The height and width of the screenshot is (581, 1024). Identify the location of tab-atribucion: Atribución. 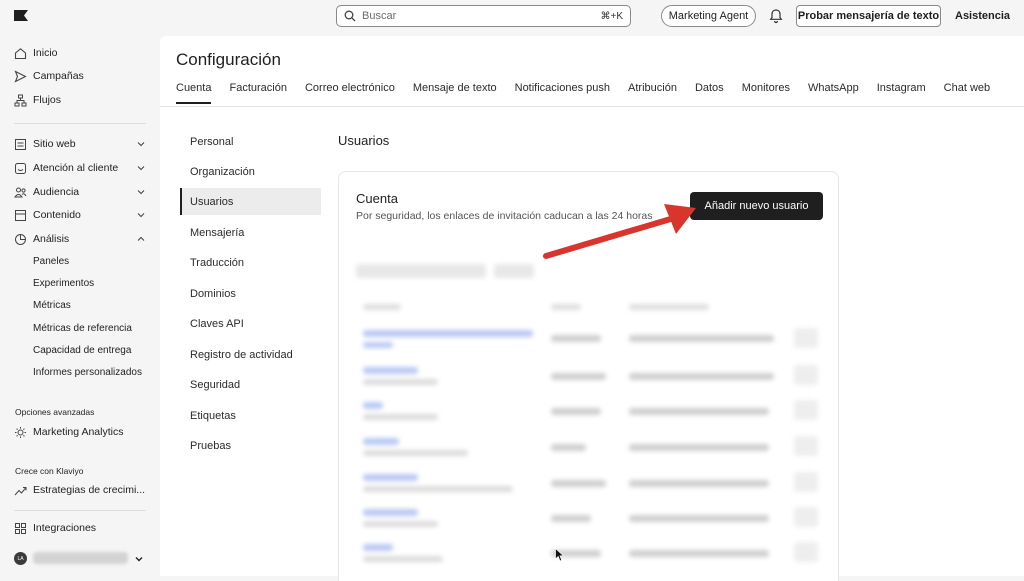
(652, 93).